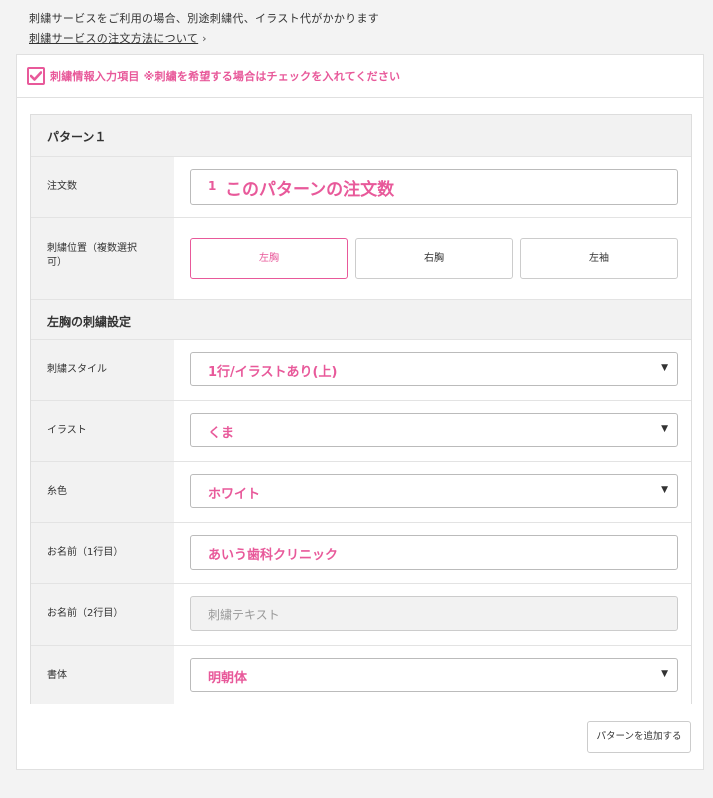 The width and height of the screenshot is (713, 798). I want to click on embroidery-checkbox, so click(36, 76).